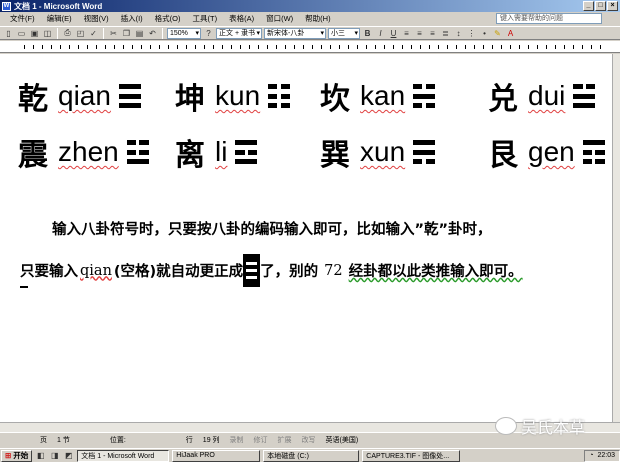 The image size is (620, 462). What do you see at coordinates (80, 33) in the screenshot?
I see `preview-icon: ◰` at bounding box center [80, 33].